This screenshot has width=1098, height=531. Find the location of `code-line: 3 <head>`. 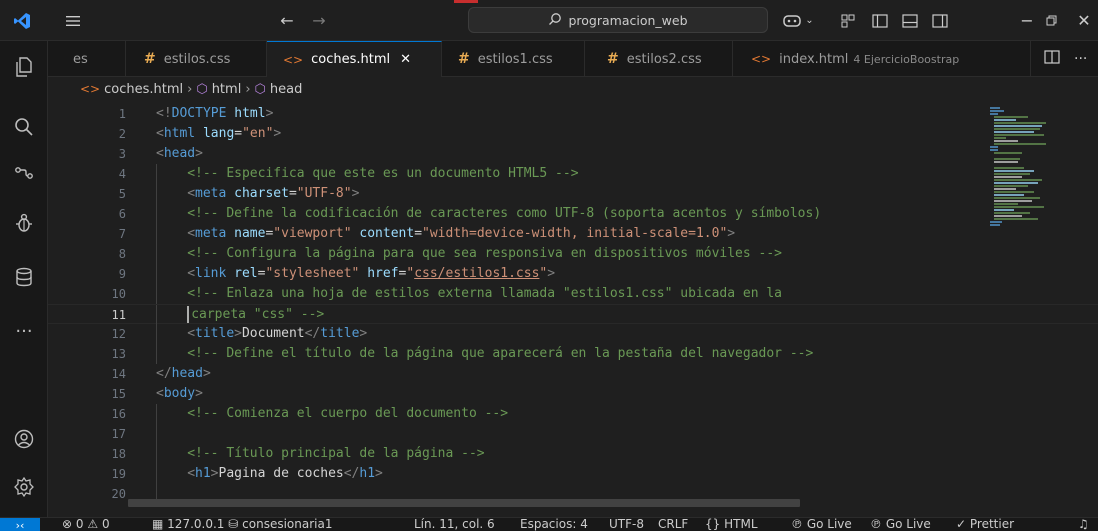

code-line: 3 <head> is located at coordinates (573, 154).